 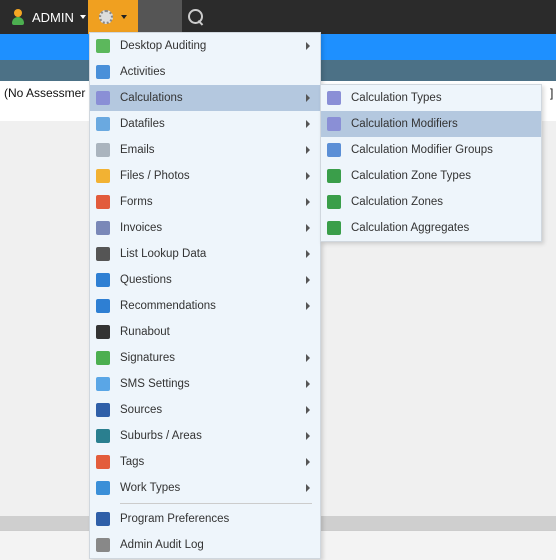 I want to click on menu-item-label: Suburbs / Areas, so click(x=161, y=436).